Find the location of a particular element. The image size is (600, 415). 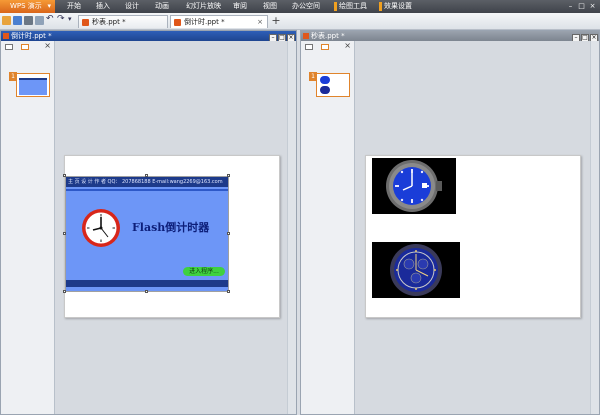

thumbnail-preview is located at coordinates (33, 86).